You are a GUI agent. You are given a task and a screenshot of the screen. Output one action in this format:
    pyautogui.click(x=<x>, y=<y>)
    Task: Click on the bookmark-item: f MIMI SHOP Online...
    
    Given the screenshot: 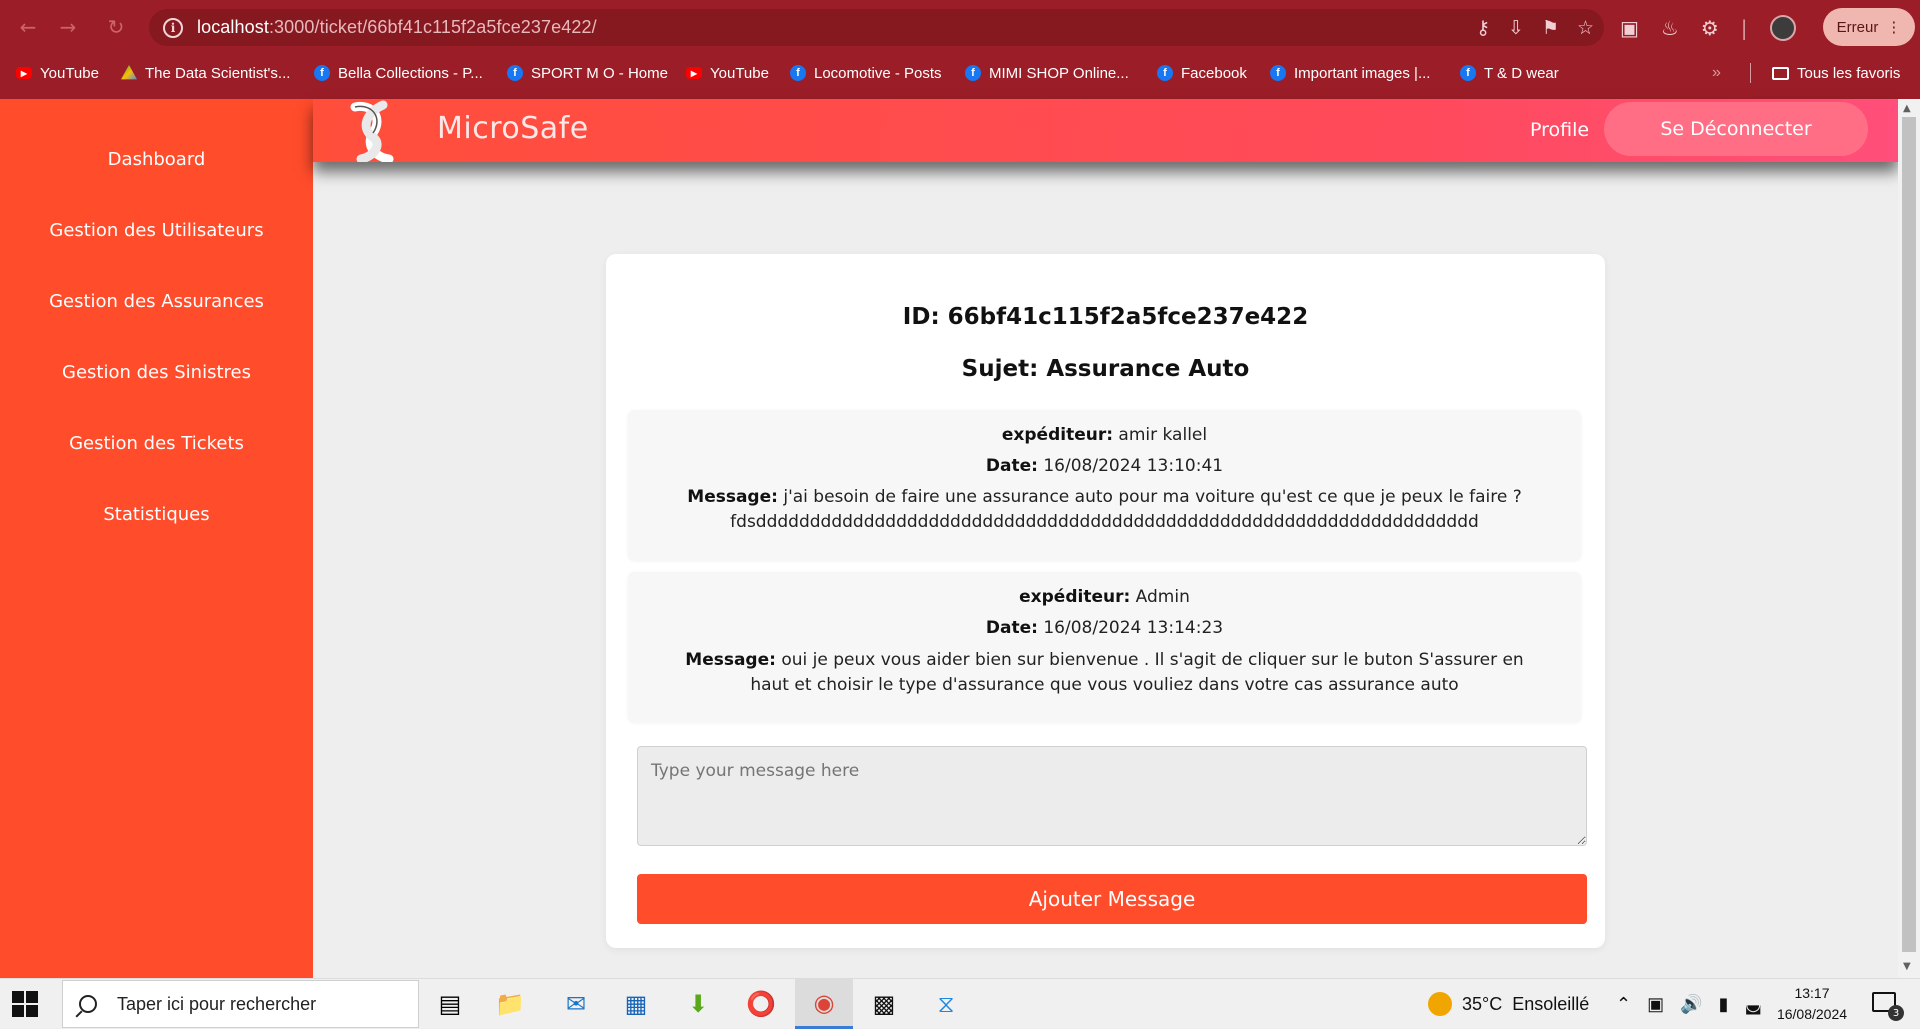 What is the action you would take?
    pyautogui.click(x=1047, y=73)
    